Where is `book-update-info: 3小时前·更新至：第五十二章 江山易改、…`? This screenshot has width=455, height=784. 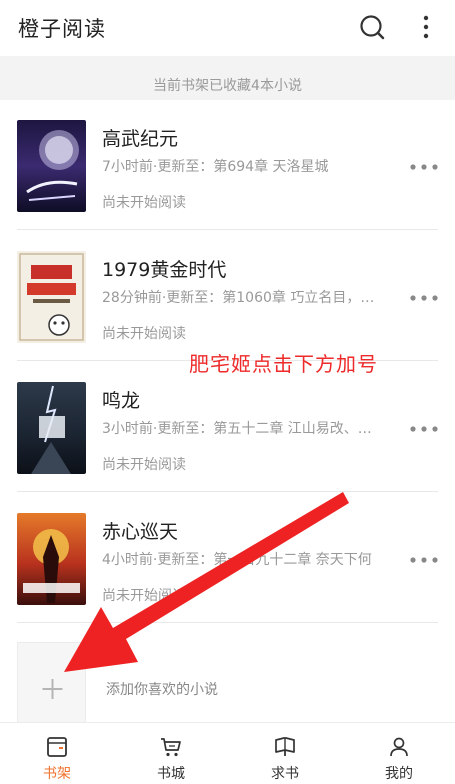 book-update-info: 3小时前·更新至：第五十二章 江山易改、… is located at coordinates (237, 429).